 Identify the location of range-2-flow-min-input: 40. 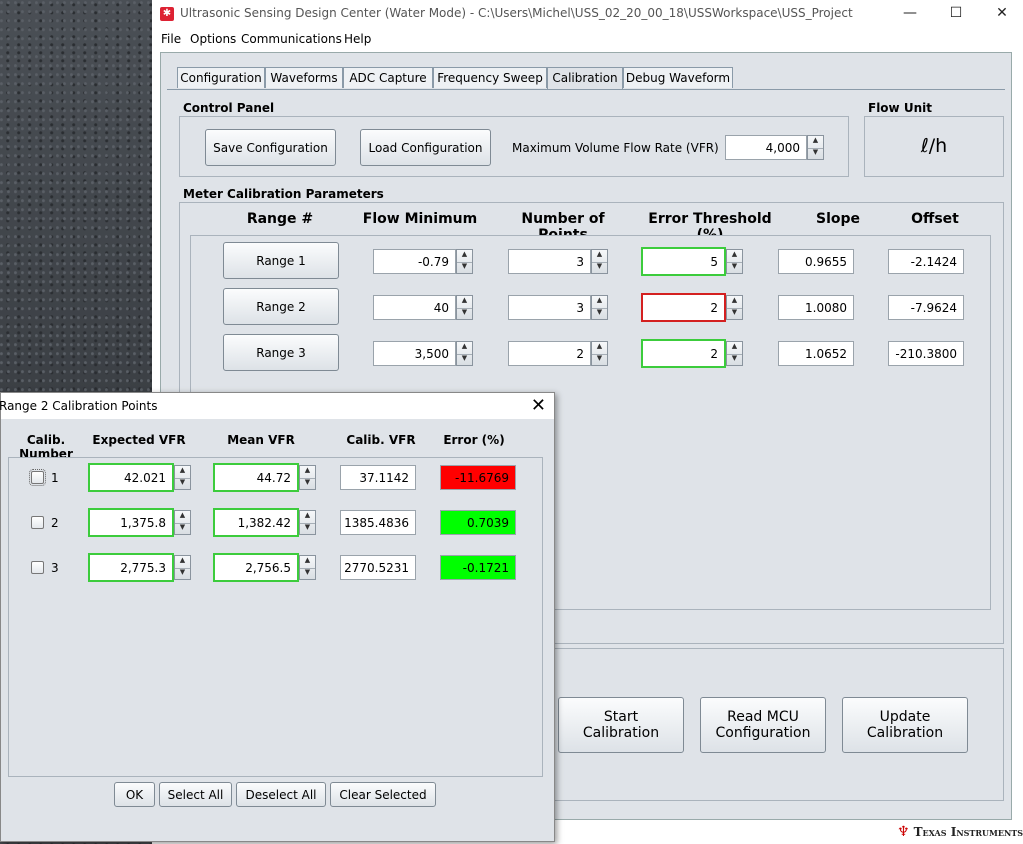
(414, 307).